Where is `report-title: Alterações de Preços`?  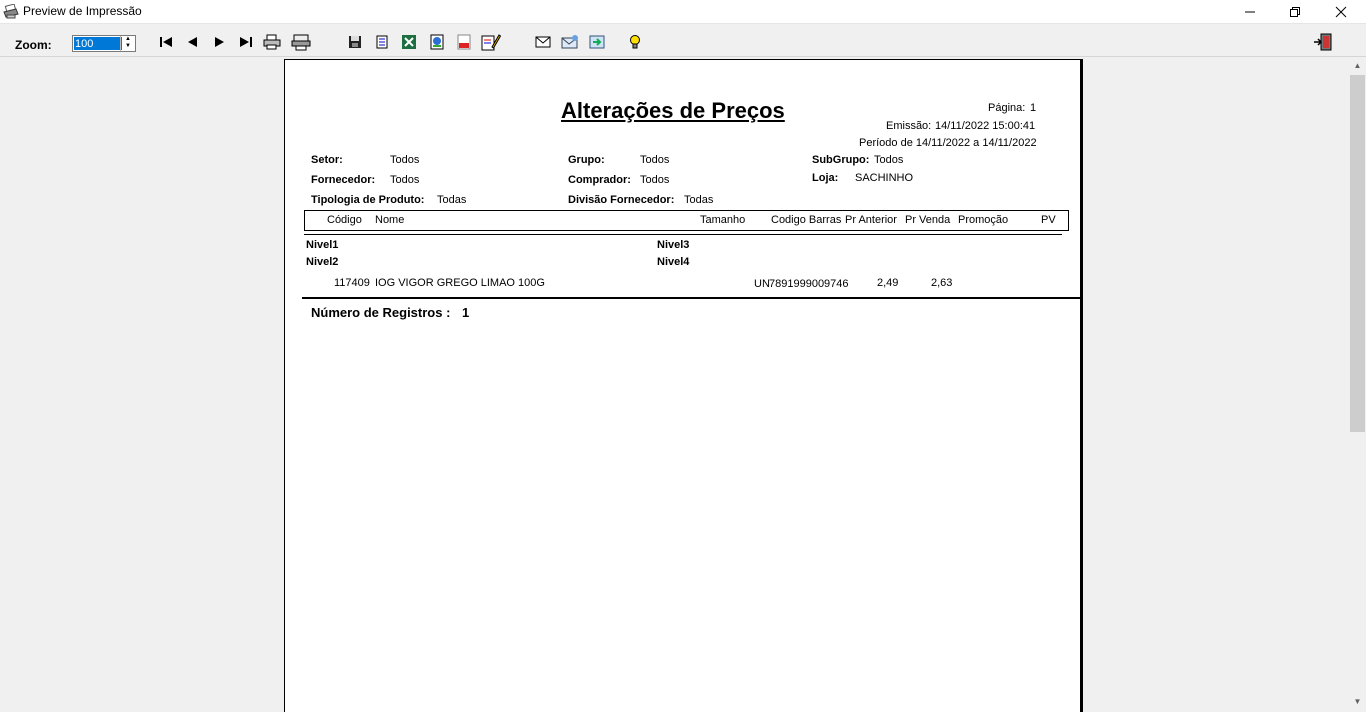
report-title: Alterações de Preços is located at coordinates (673, 110).